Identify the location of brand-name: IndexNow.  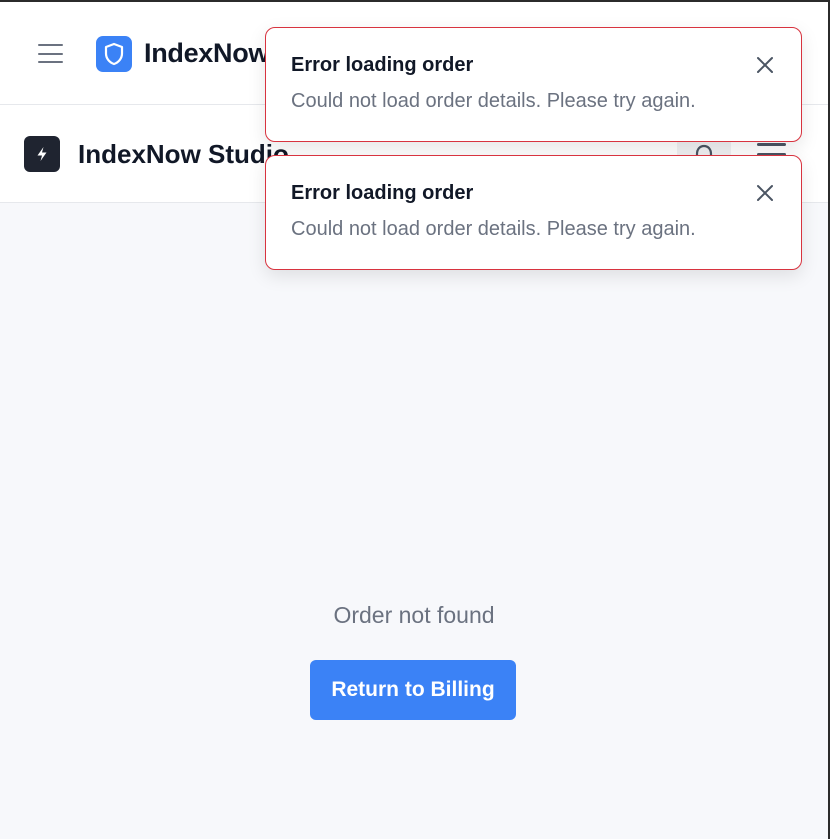
(206, 53).